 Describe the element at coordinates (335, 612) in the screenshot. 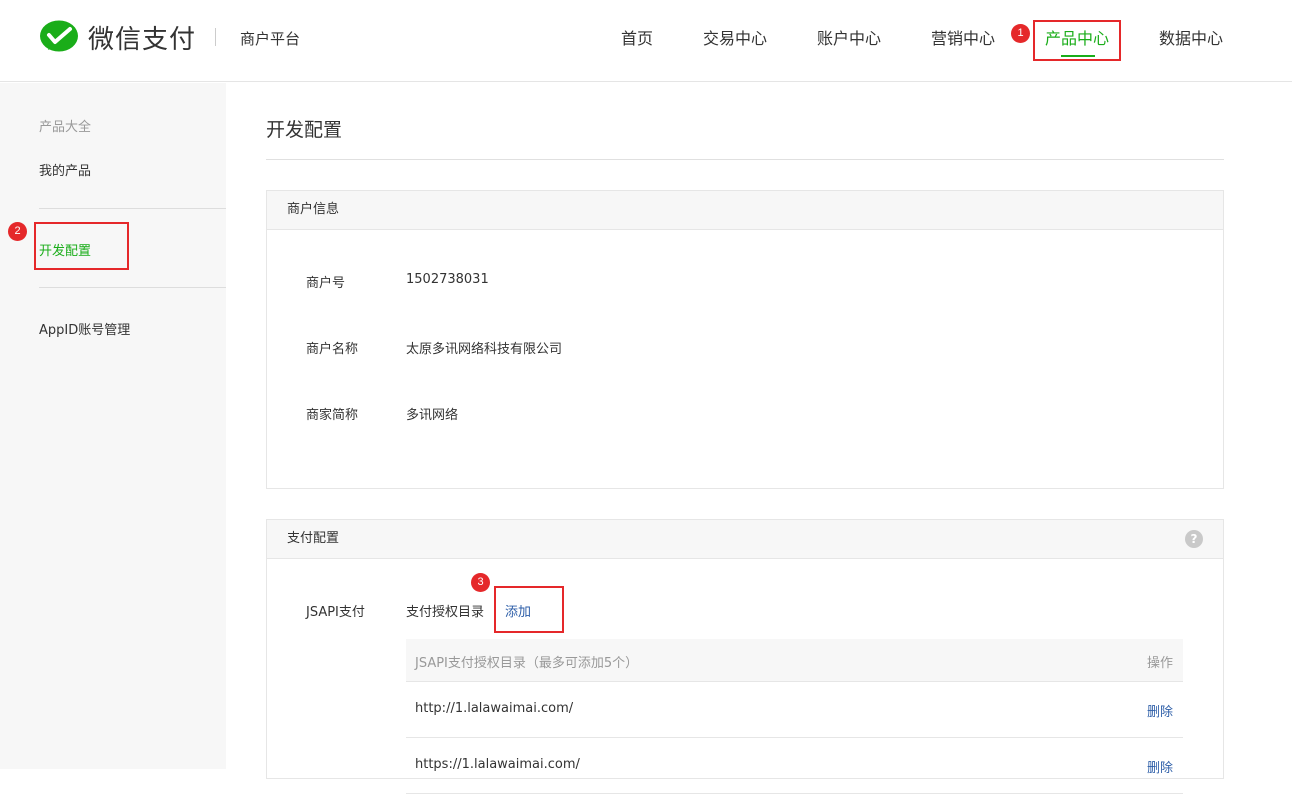

I see `jsapi-pay-label: JSAPI支付` at that location.